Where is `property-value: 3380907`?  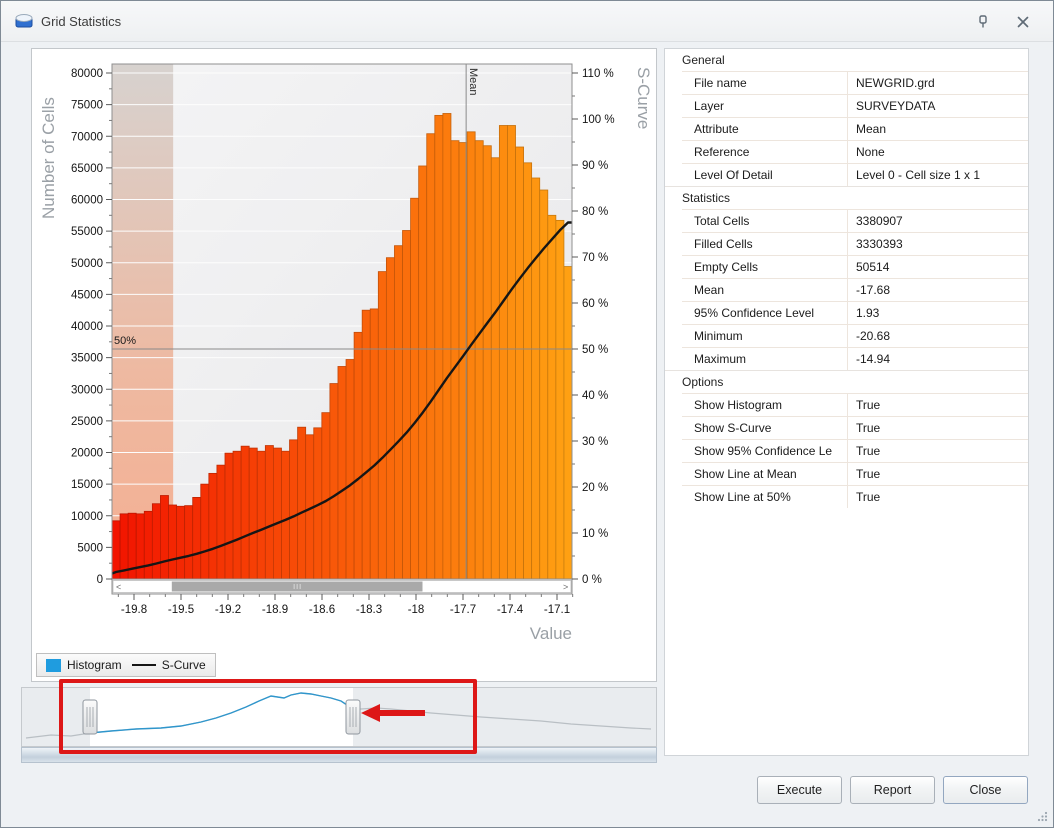
property-value: 3380907 is located at coordinates (937, 221).